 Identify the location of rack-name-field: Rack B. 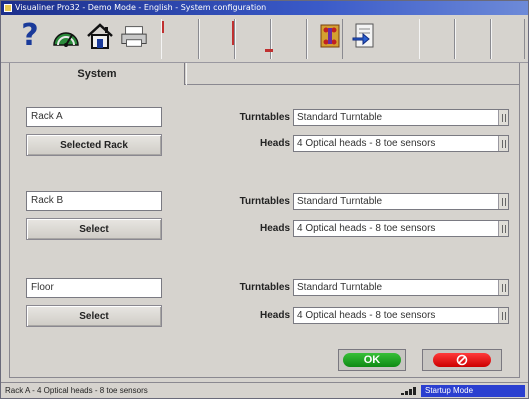
(94, 201).